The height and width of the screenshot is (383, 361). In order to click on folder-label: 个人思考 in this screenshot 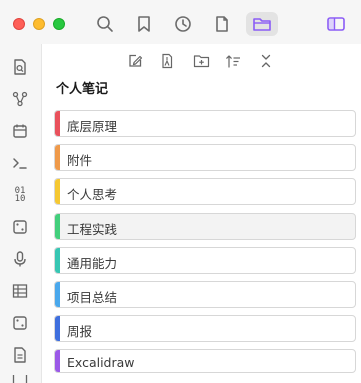, I will do `click(92, 195)`.